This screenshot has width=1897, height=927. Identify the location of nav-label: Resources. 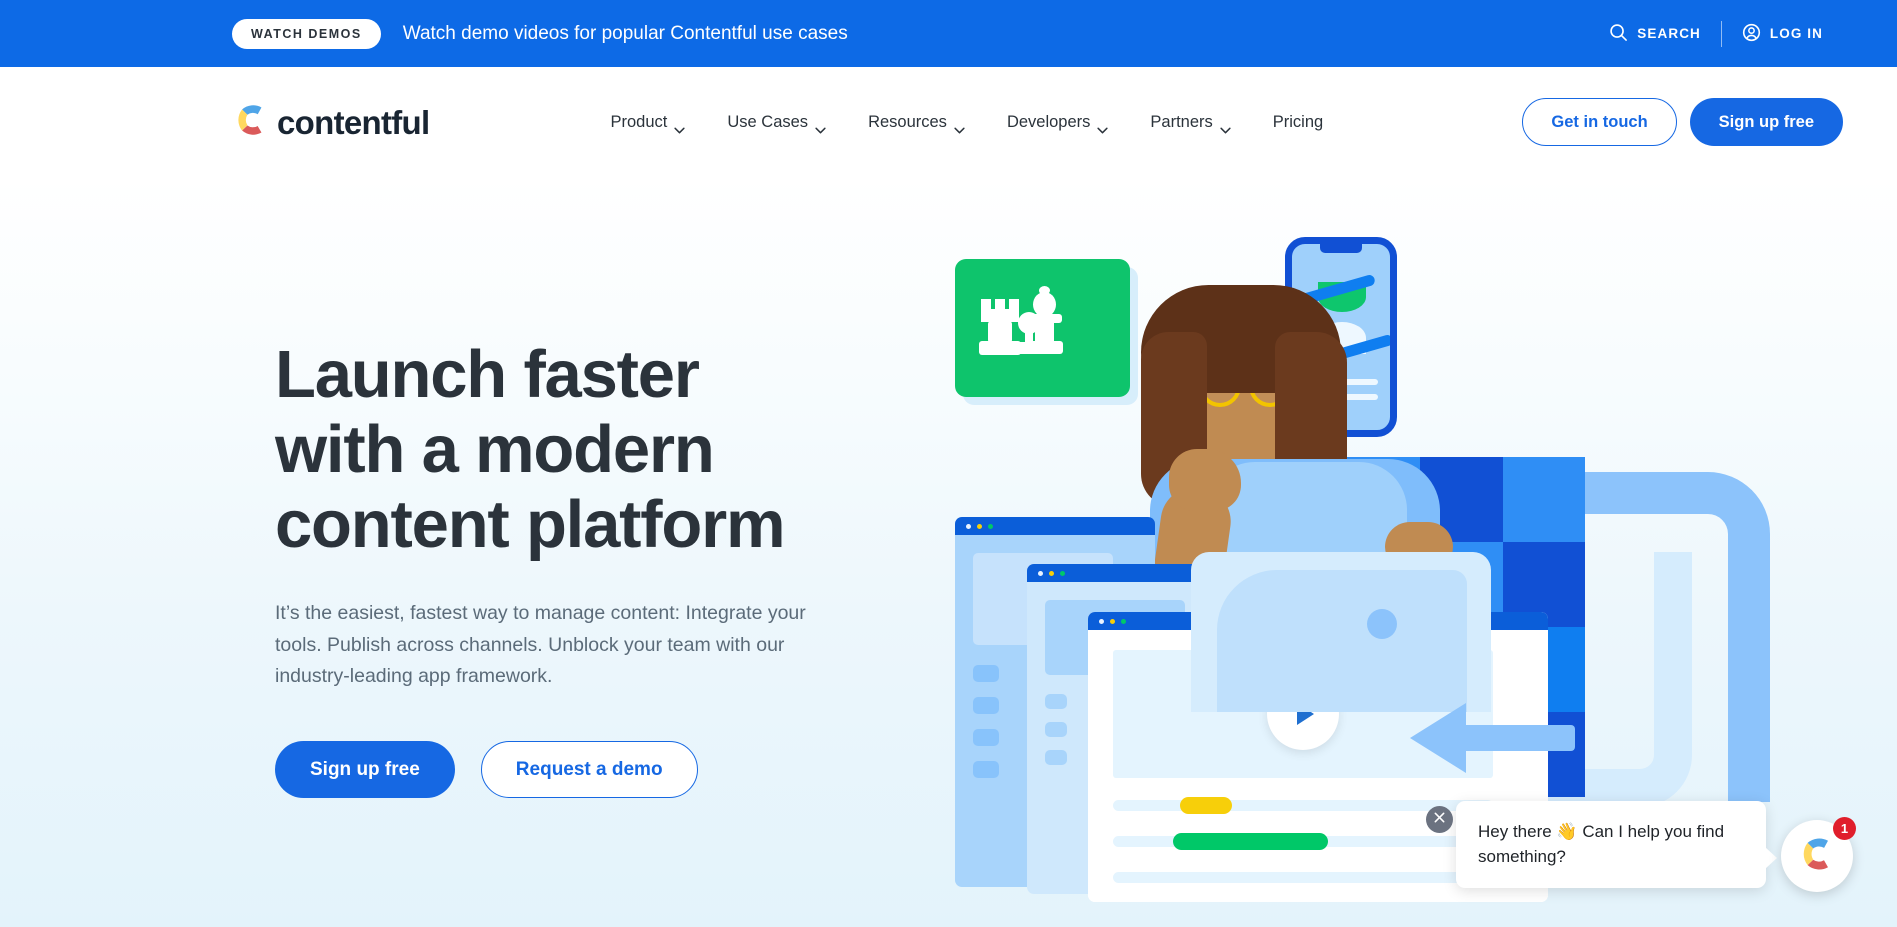
(907, 121).